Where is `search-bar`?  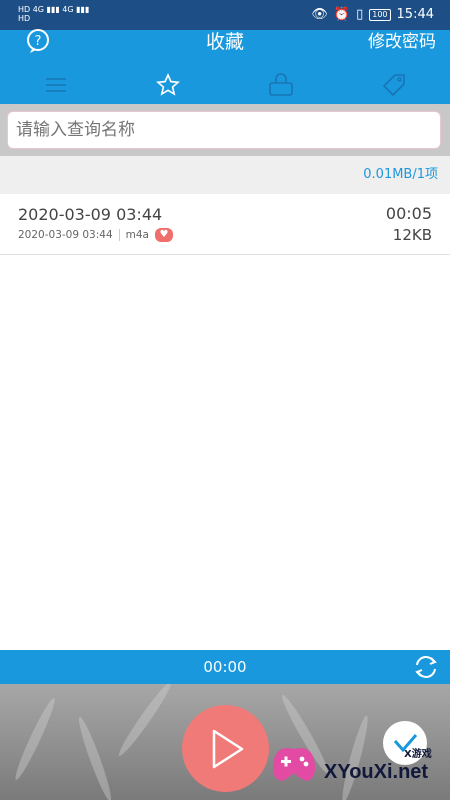
search-bar is located at coordinates (225, 130).